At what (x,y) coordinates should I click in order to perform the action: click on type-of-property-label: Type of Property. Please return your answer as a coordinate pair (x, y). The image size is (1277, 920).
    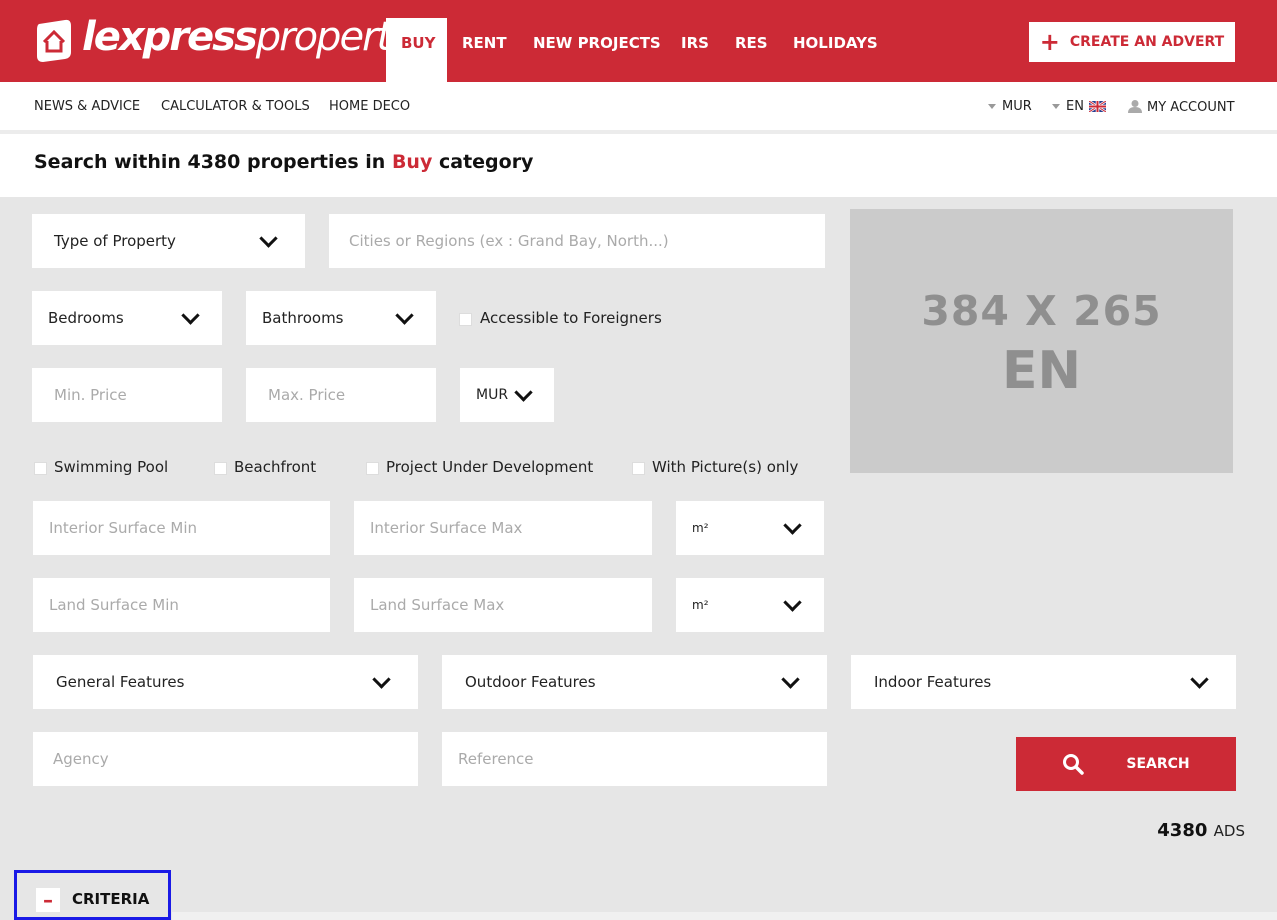
    Looking at the image, I should click on (115, 241).